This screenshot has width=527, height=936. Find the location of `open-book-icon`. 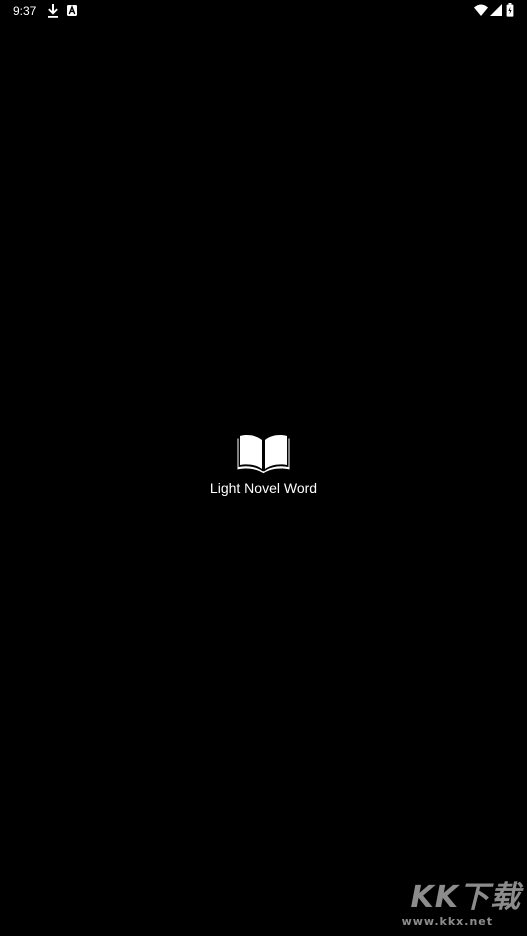

open-book-icon is located at coordinates (263, 454).